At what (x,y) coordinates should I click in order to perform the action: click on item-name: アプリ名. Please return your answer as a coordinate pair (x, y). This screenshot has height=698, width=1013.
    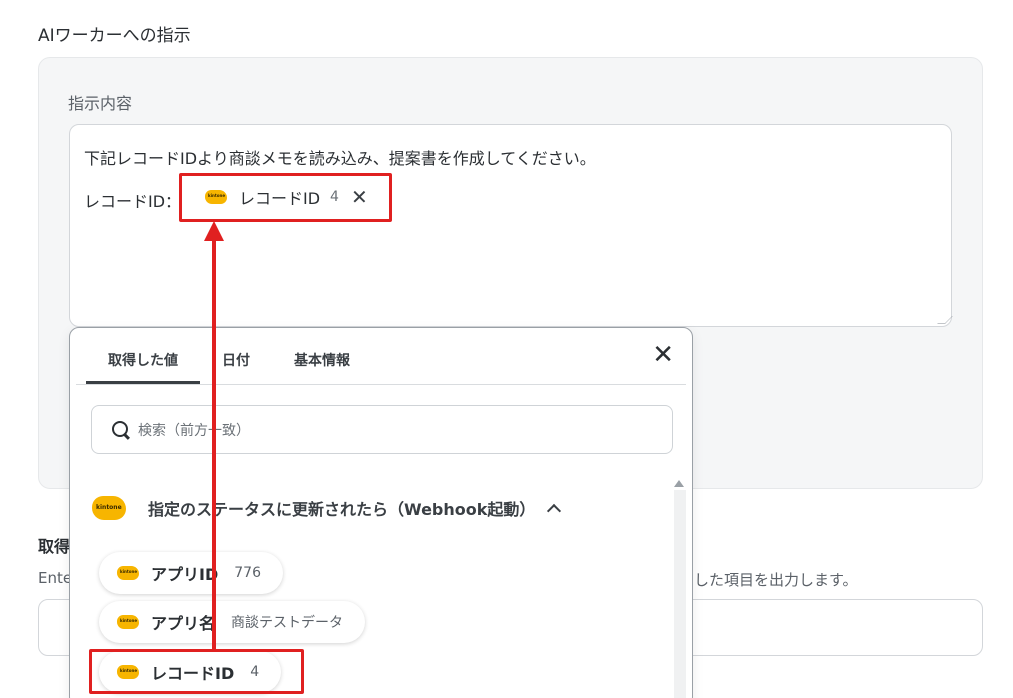
    Looking at the image, I should click on (183, 623).